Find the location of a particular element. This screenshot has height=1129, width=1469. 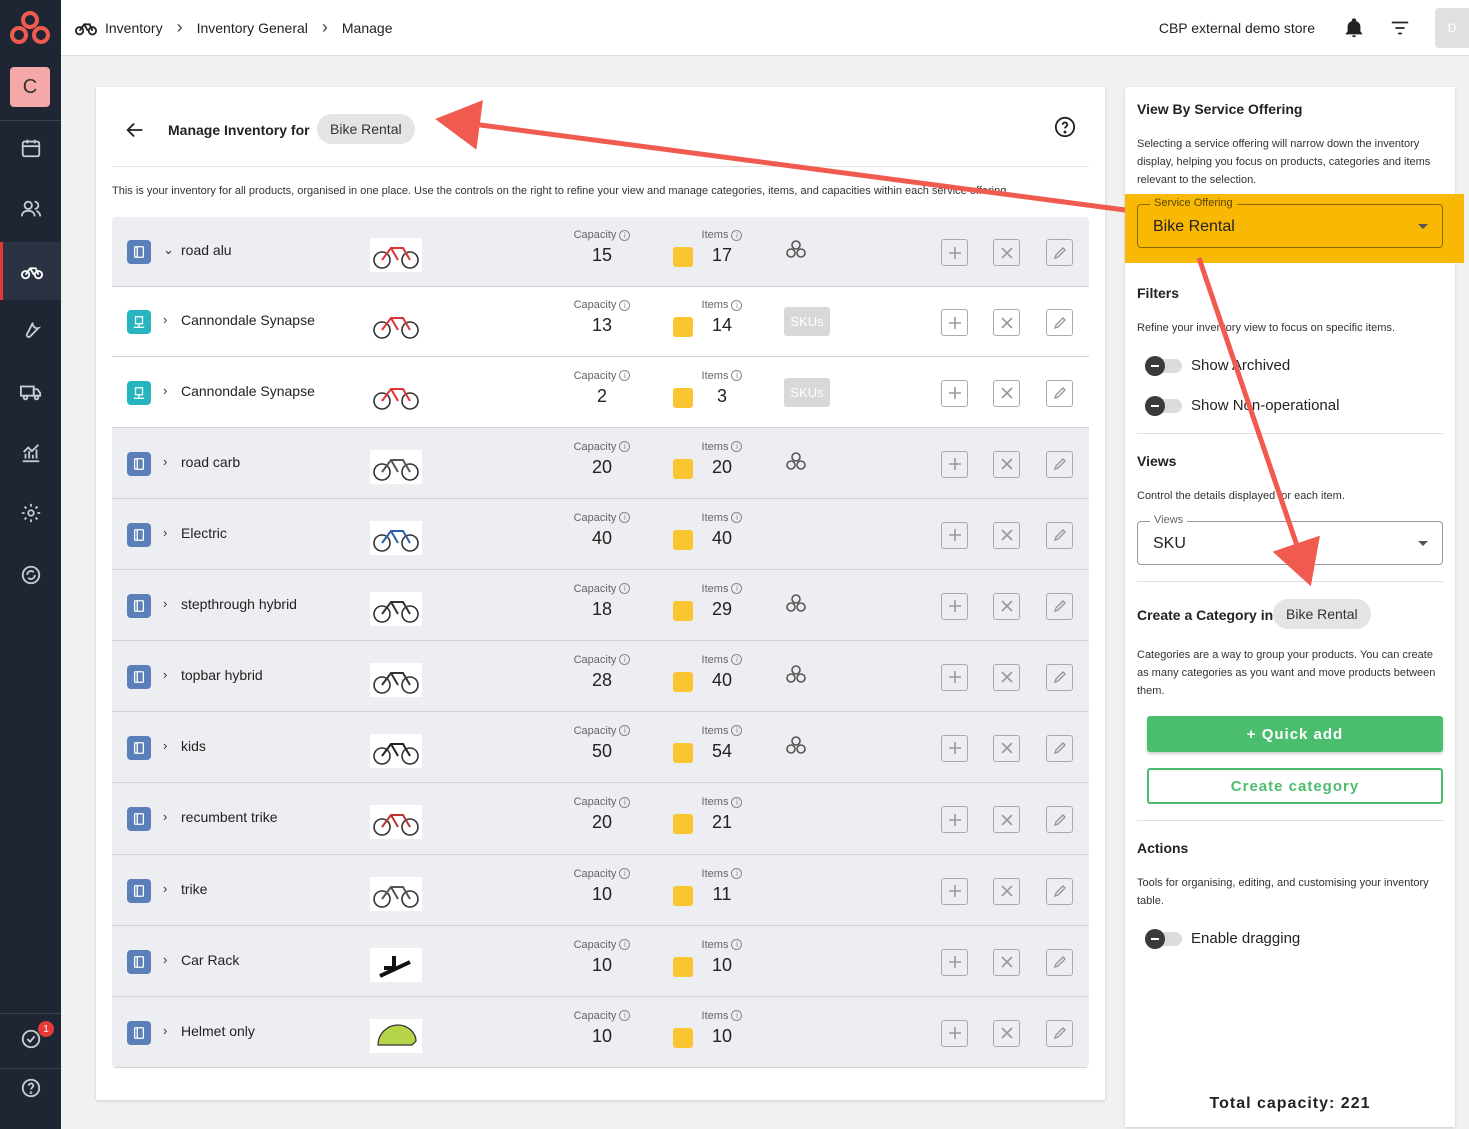

category-row: › trike Capacity i 10 Items i 11 is located at coordinates (600, 890).